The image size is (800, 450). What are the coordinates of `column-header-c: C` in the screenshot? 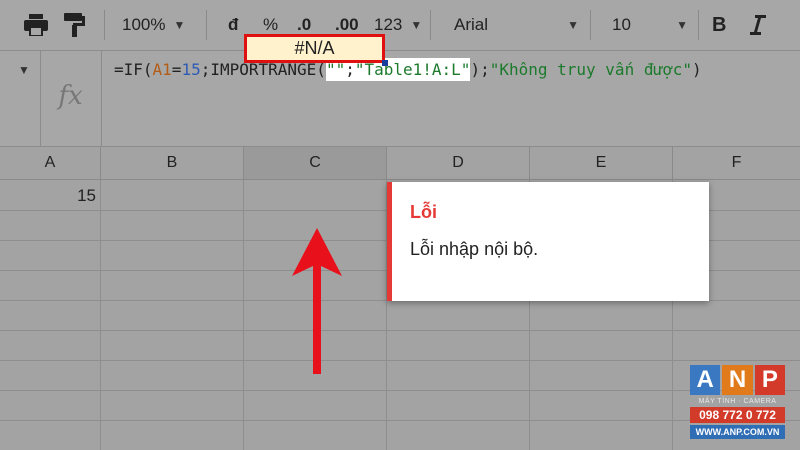 It's located at (315, 163).